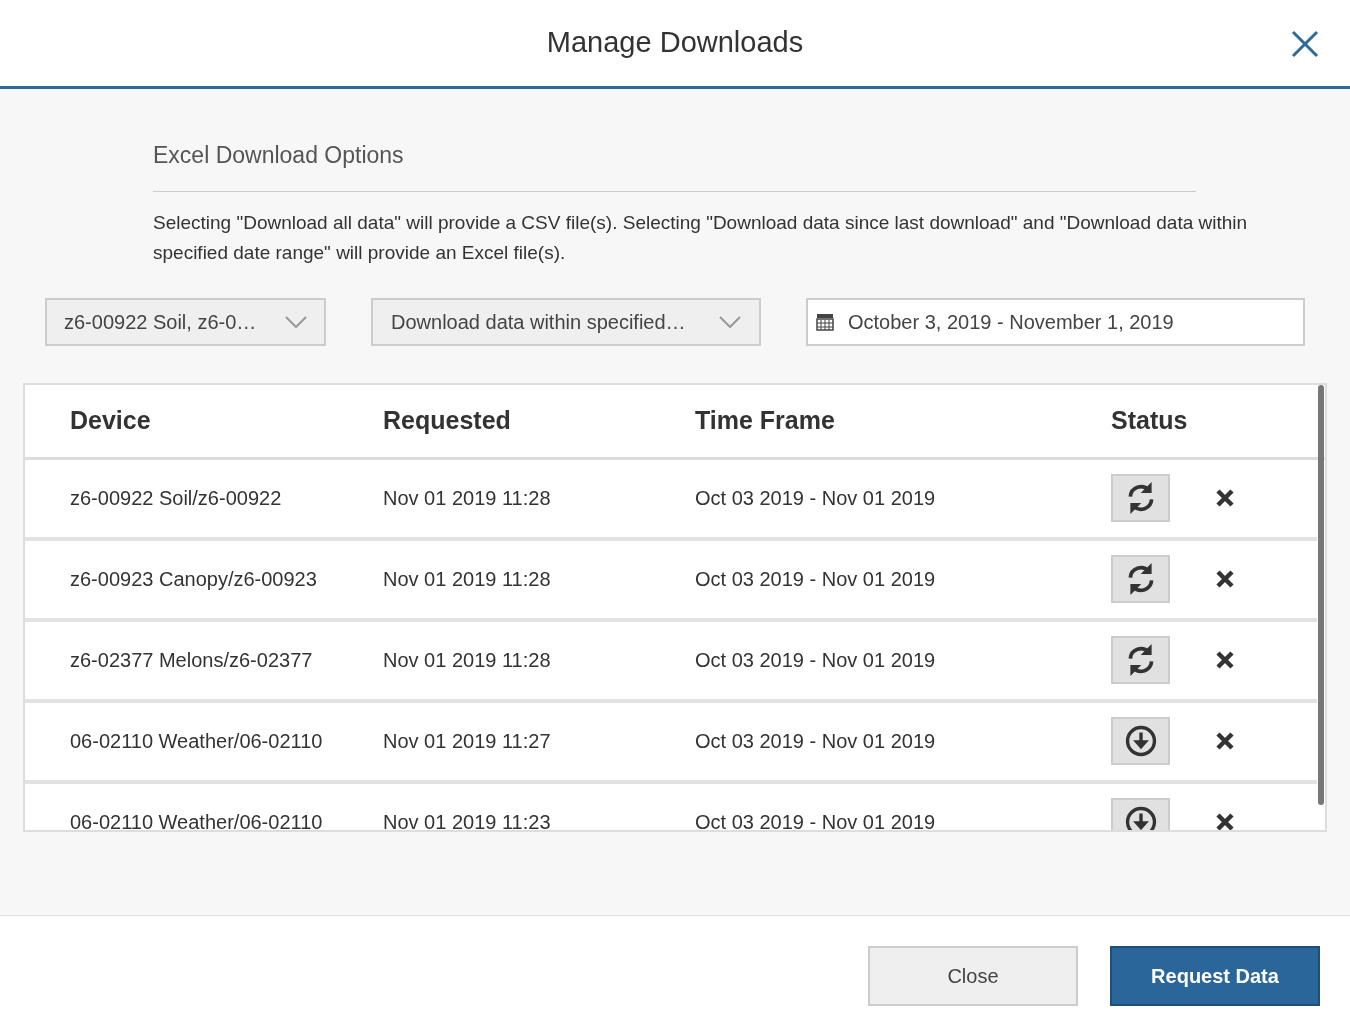  I want to click on calendar-icon, so click(825, 321).